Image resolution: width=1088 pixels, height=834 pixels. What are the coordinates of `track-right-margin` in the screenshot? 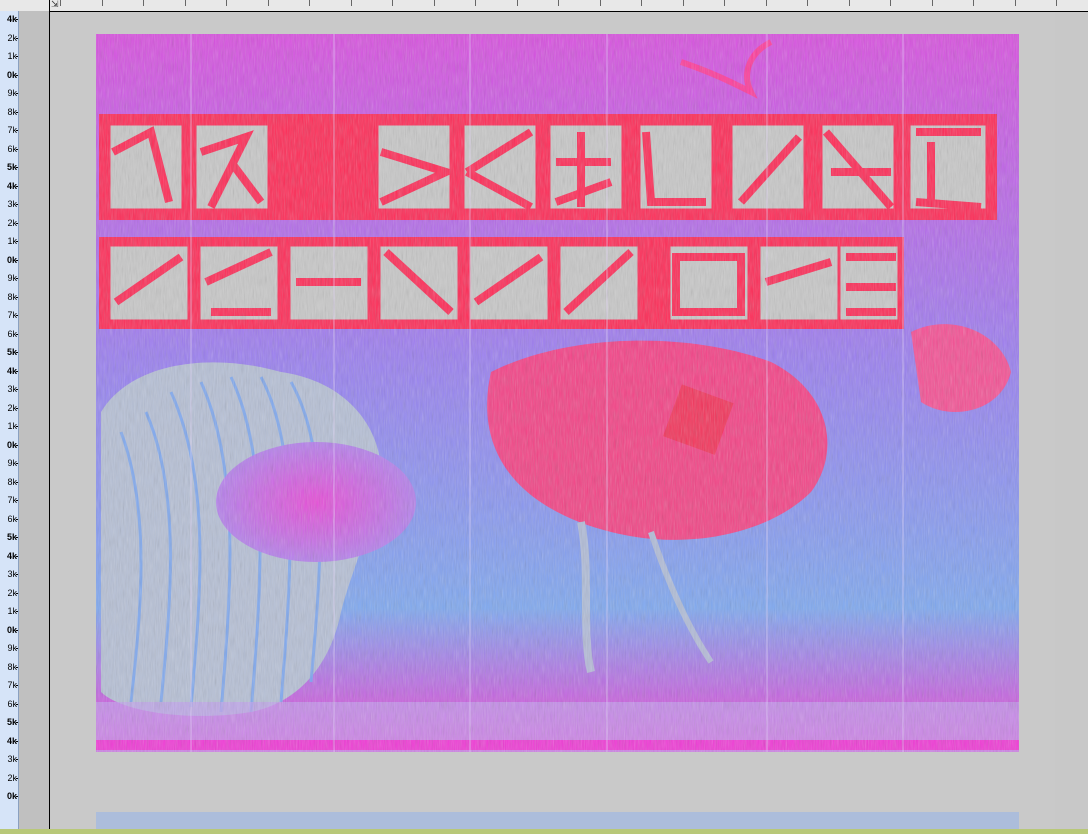 It's located at (1071, 420).